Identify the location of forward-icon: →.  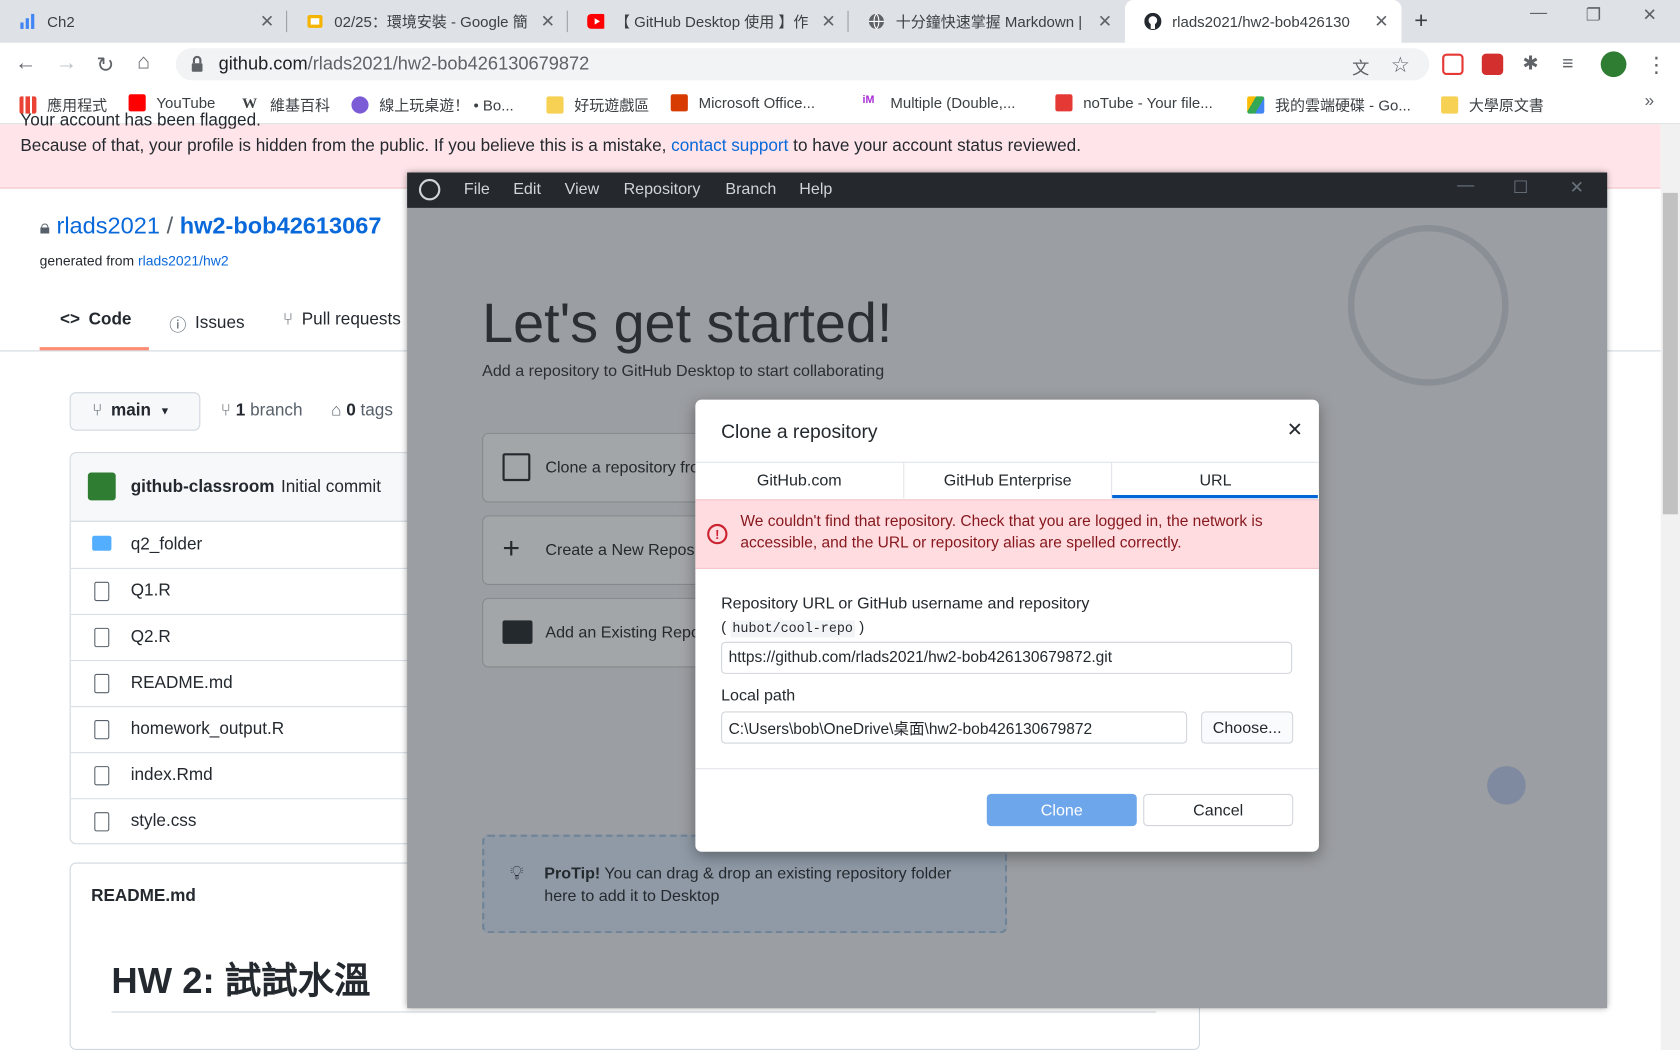
(66, 63).